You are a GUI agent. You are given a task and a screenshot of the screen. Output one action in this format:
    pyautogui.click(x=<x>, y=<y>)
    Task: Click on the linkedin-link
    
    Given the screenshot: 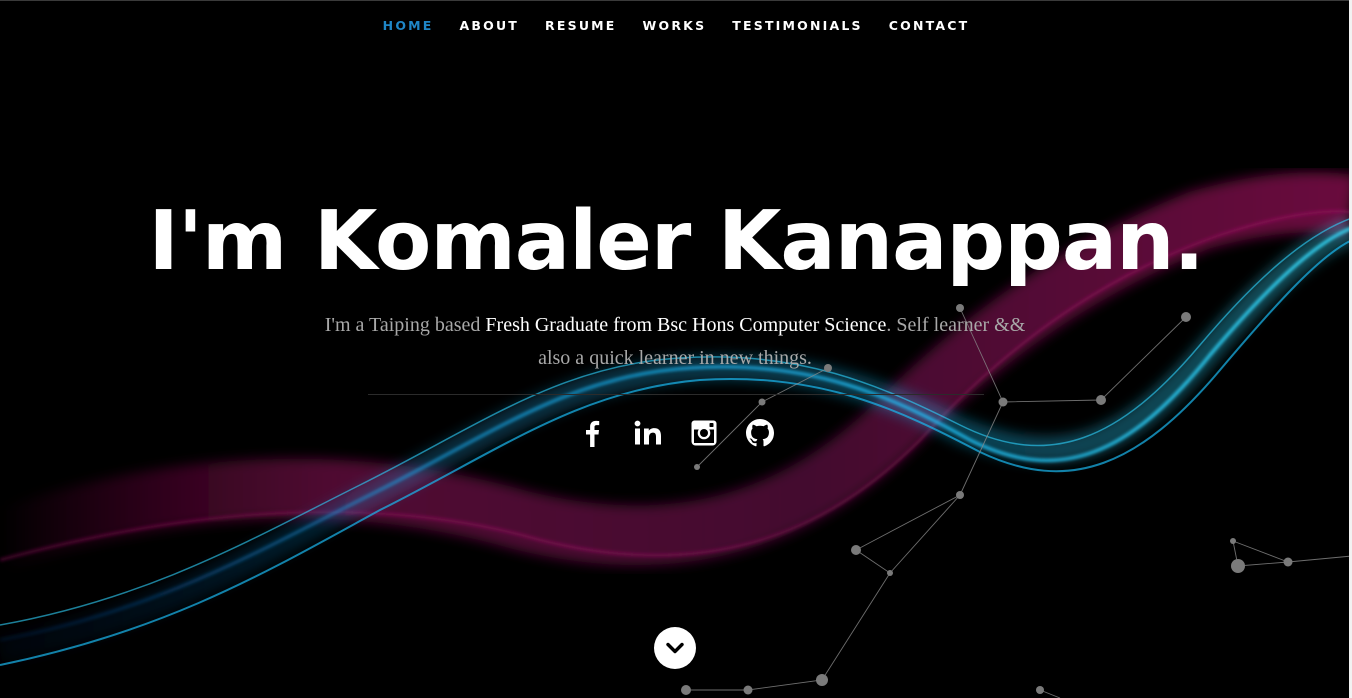 What is the action you would take?
    pyautogui.click(x=648, y=433)
    